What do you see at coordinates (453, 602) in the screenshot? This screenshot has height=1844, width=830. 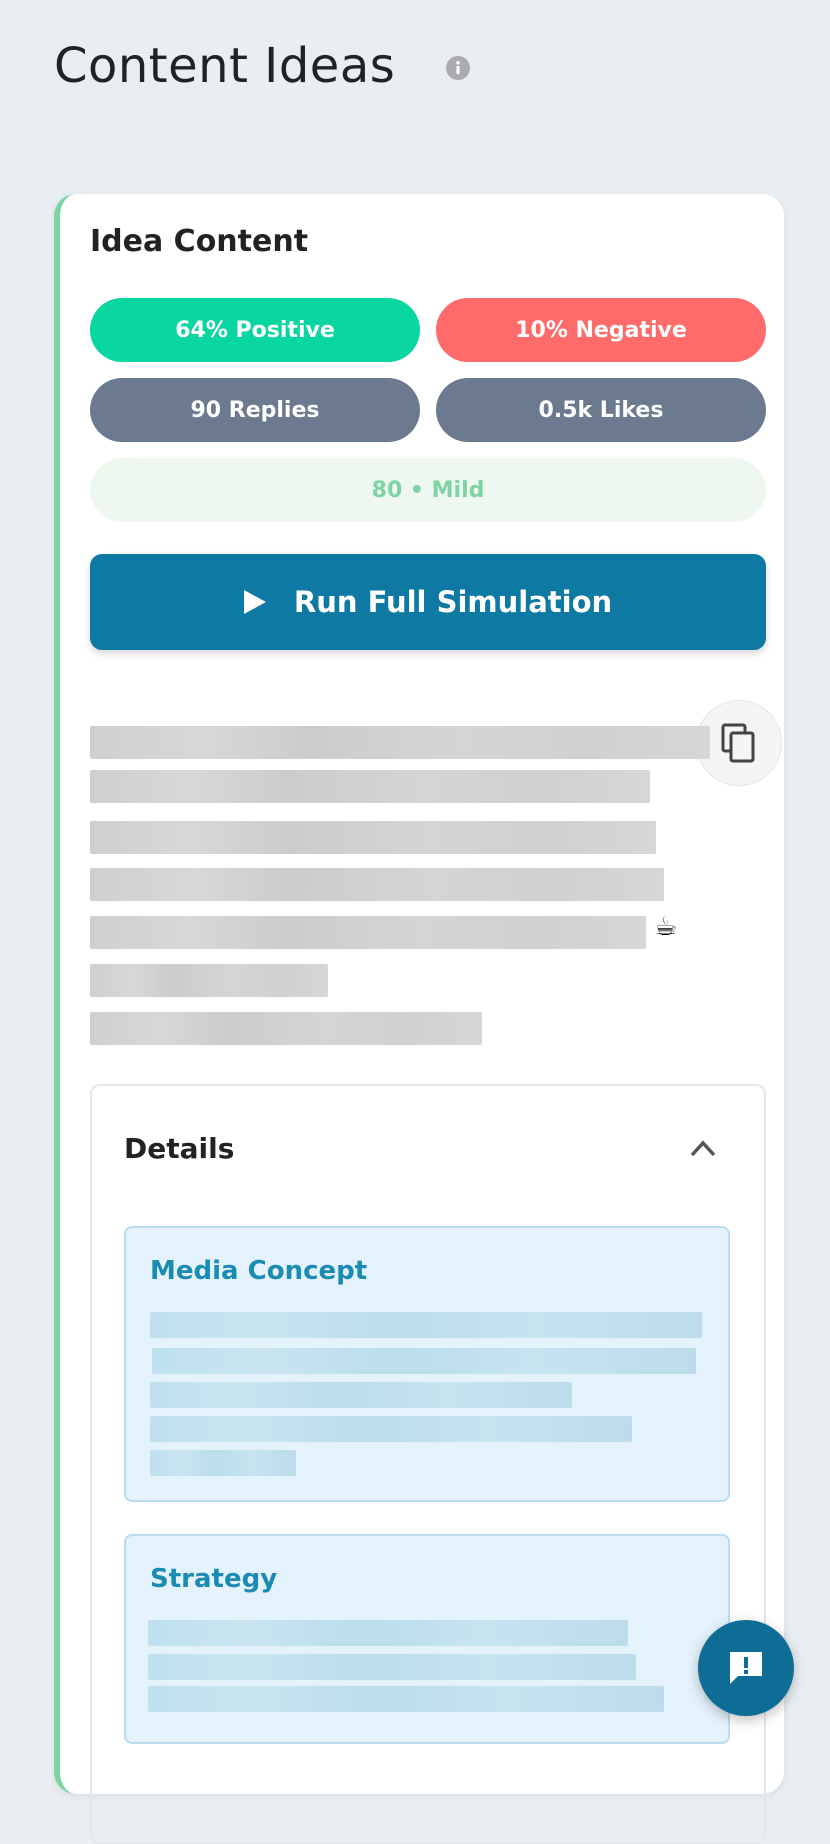 I see `run-simulation-label: Run Full Simulation` at bounding box center [453, 602].